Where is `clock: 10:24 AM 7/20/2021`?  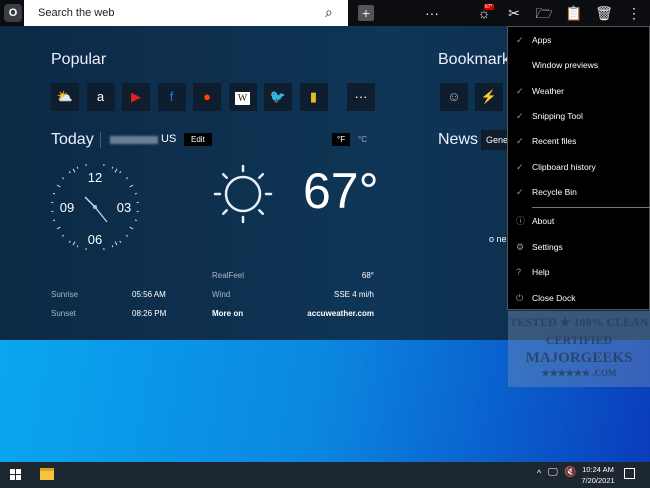 clock: 10:24 AM 7/20/2021 is located at coordinates (598, 475).